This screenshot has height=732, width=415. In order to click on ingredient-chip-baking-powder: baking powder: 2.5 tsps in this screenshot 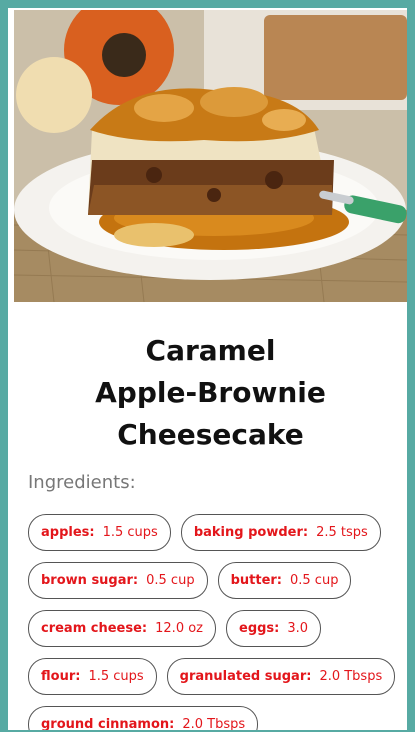, I will do `click(280, 532)`.